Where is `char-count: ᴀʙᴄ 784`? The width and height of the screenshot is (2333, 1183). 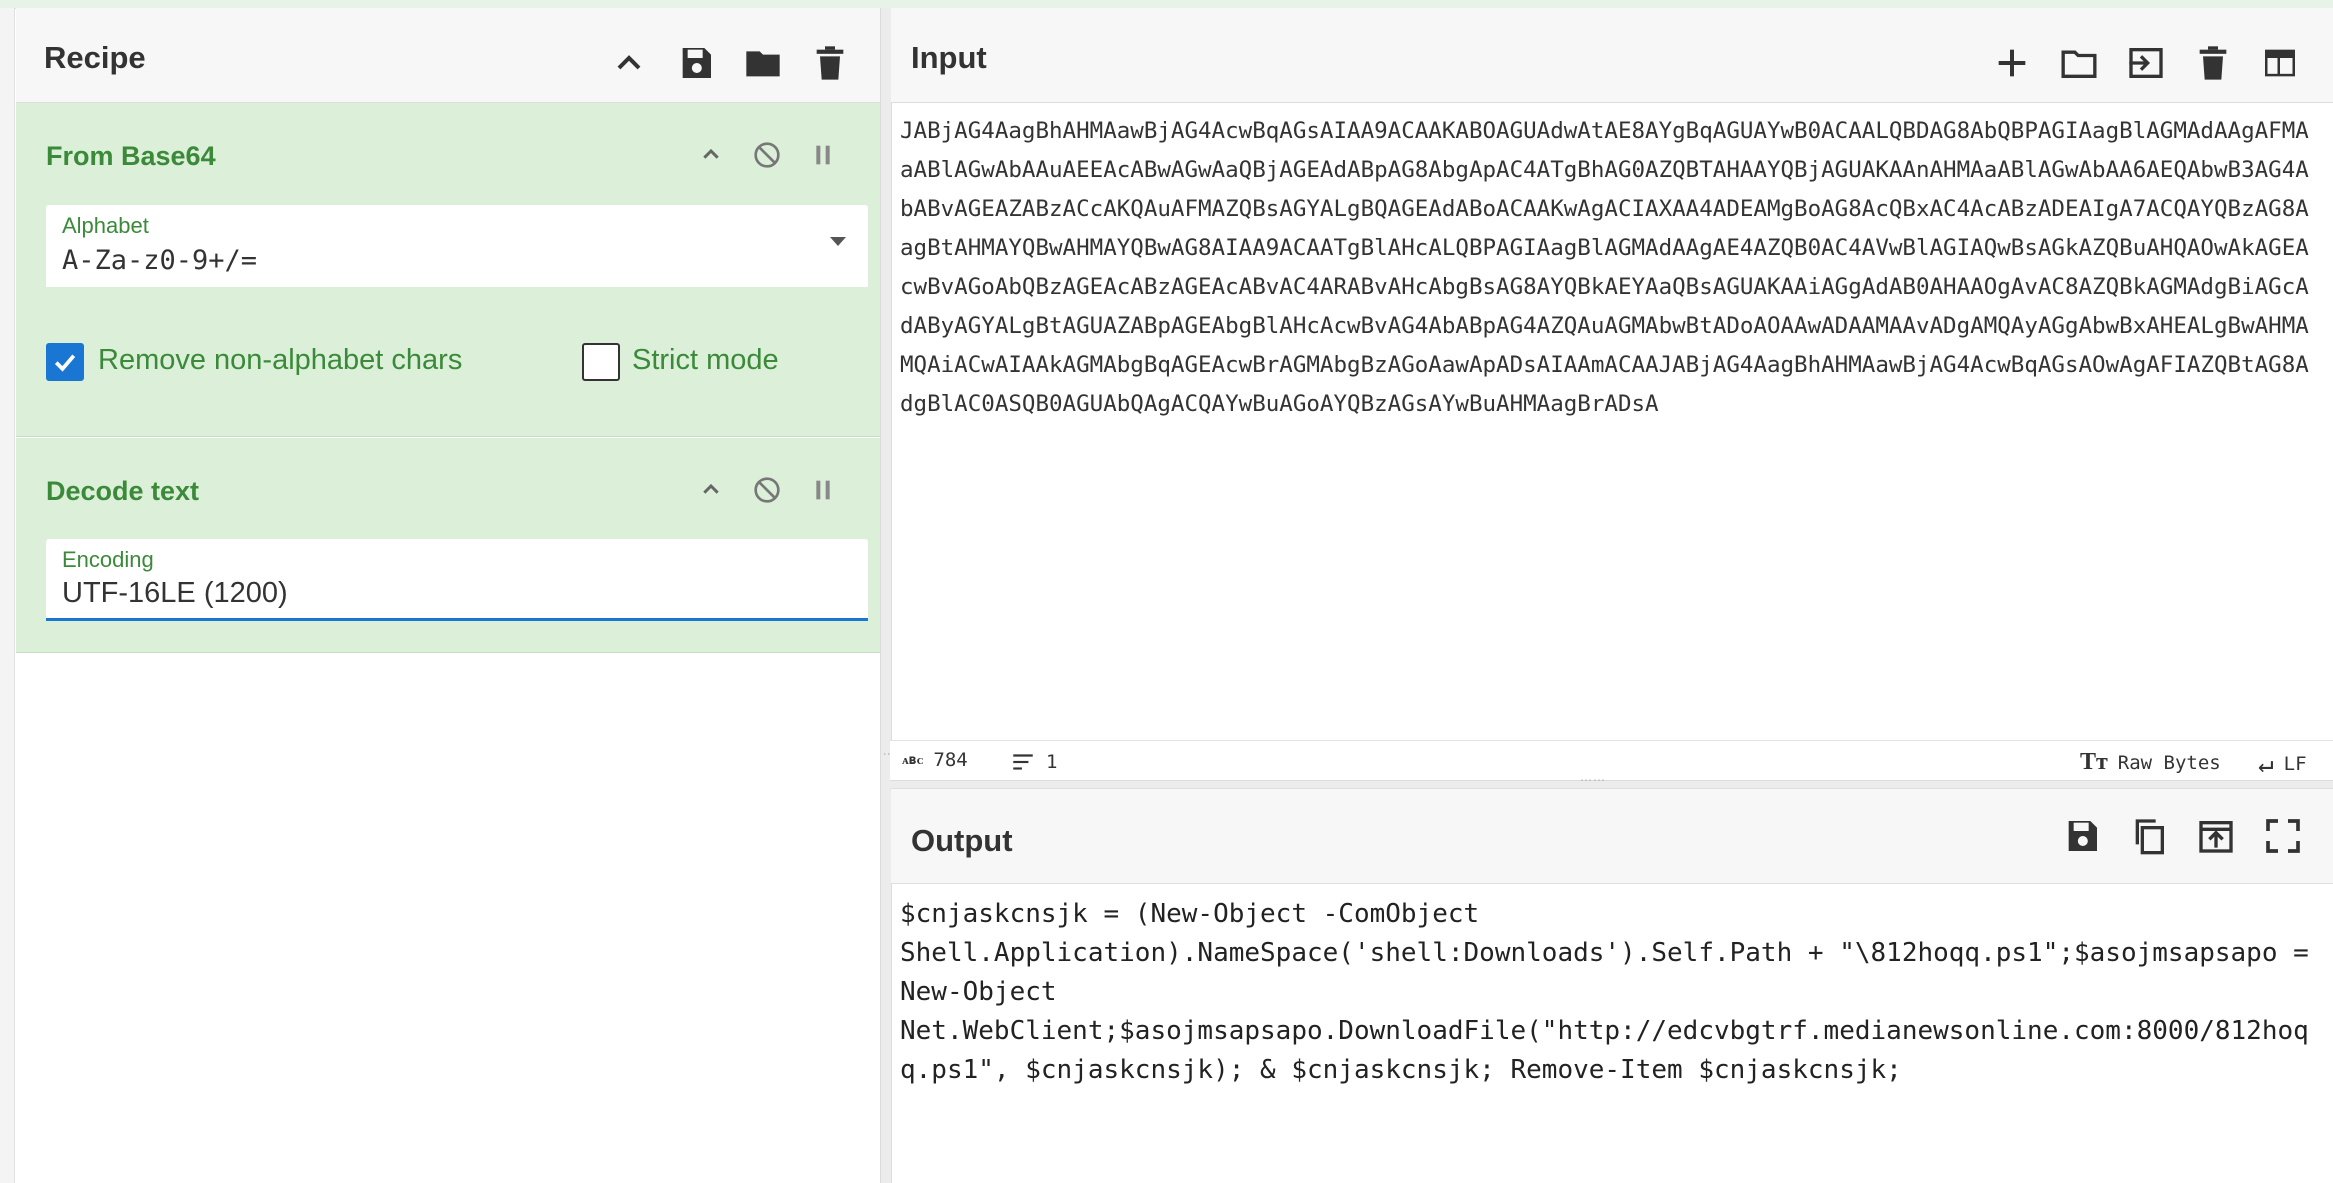
char-count: ᴀʙᴄ 784 is located at coordinates (935, 760).